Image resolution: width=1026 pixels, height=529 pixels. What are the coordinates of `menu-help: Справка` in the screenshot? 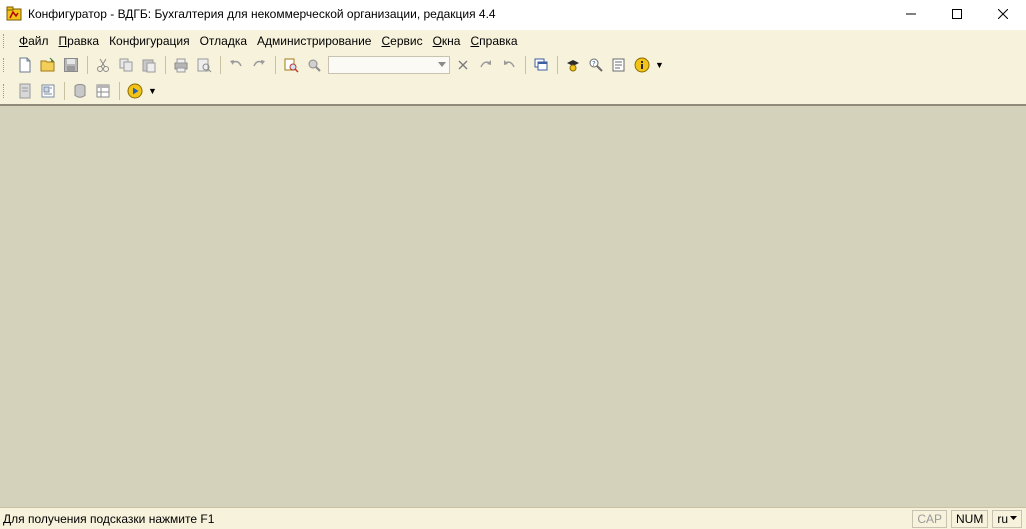 It's located at (493, 41).